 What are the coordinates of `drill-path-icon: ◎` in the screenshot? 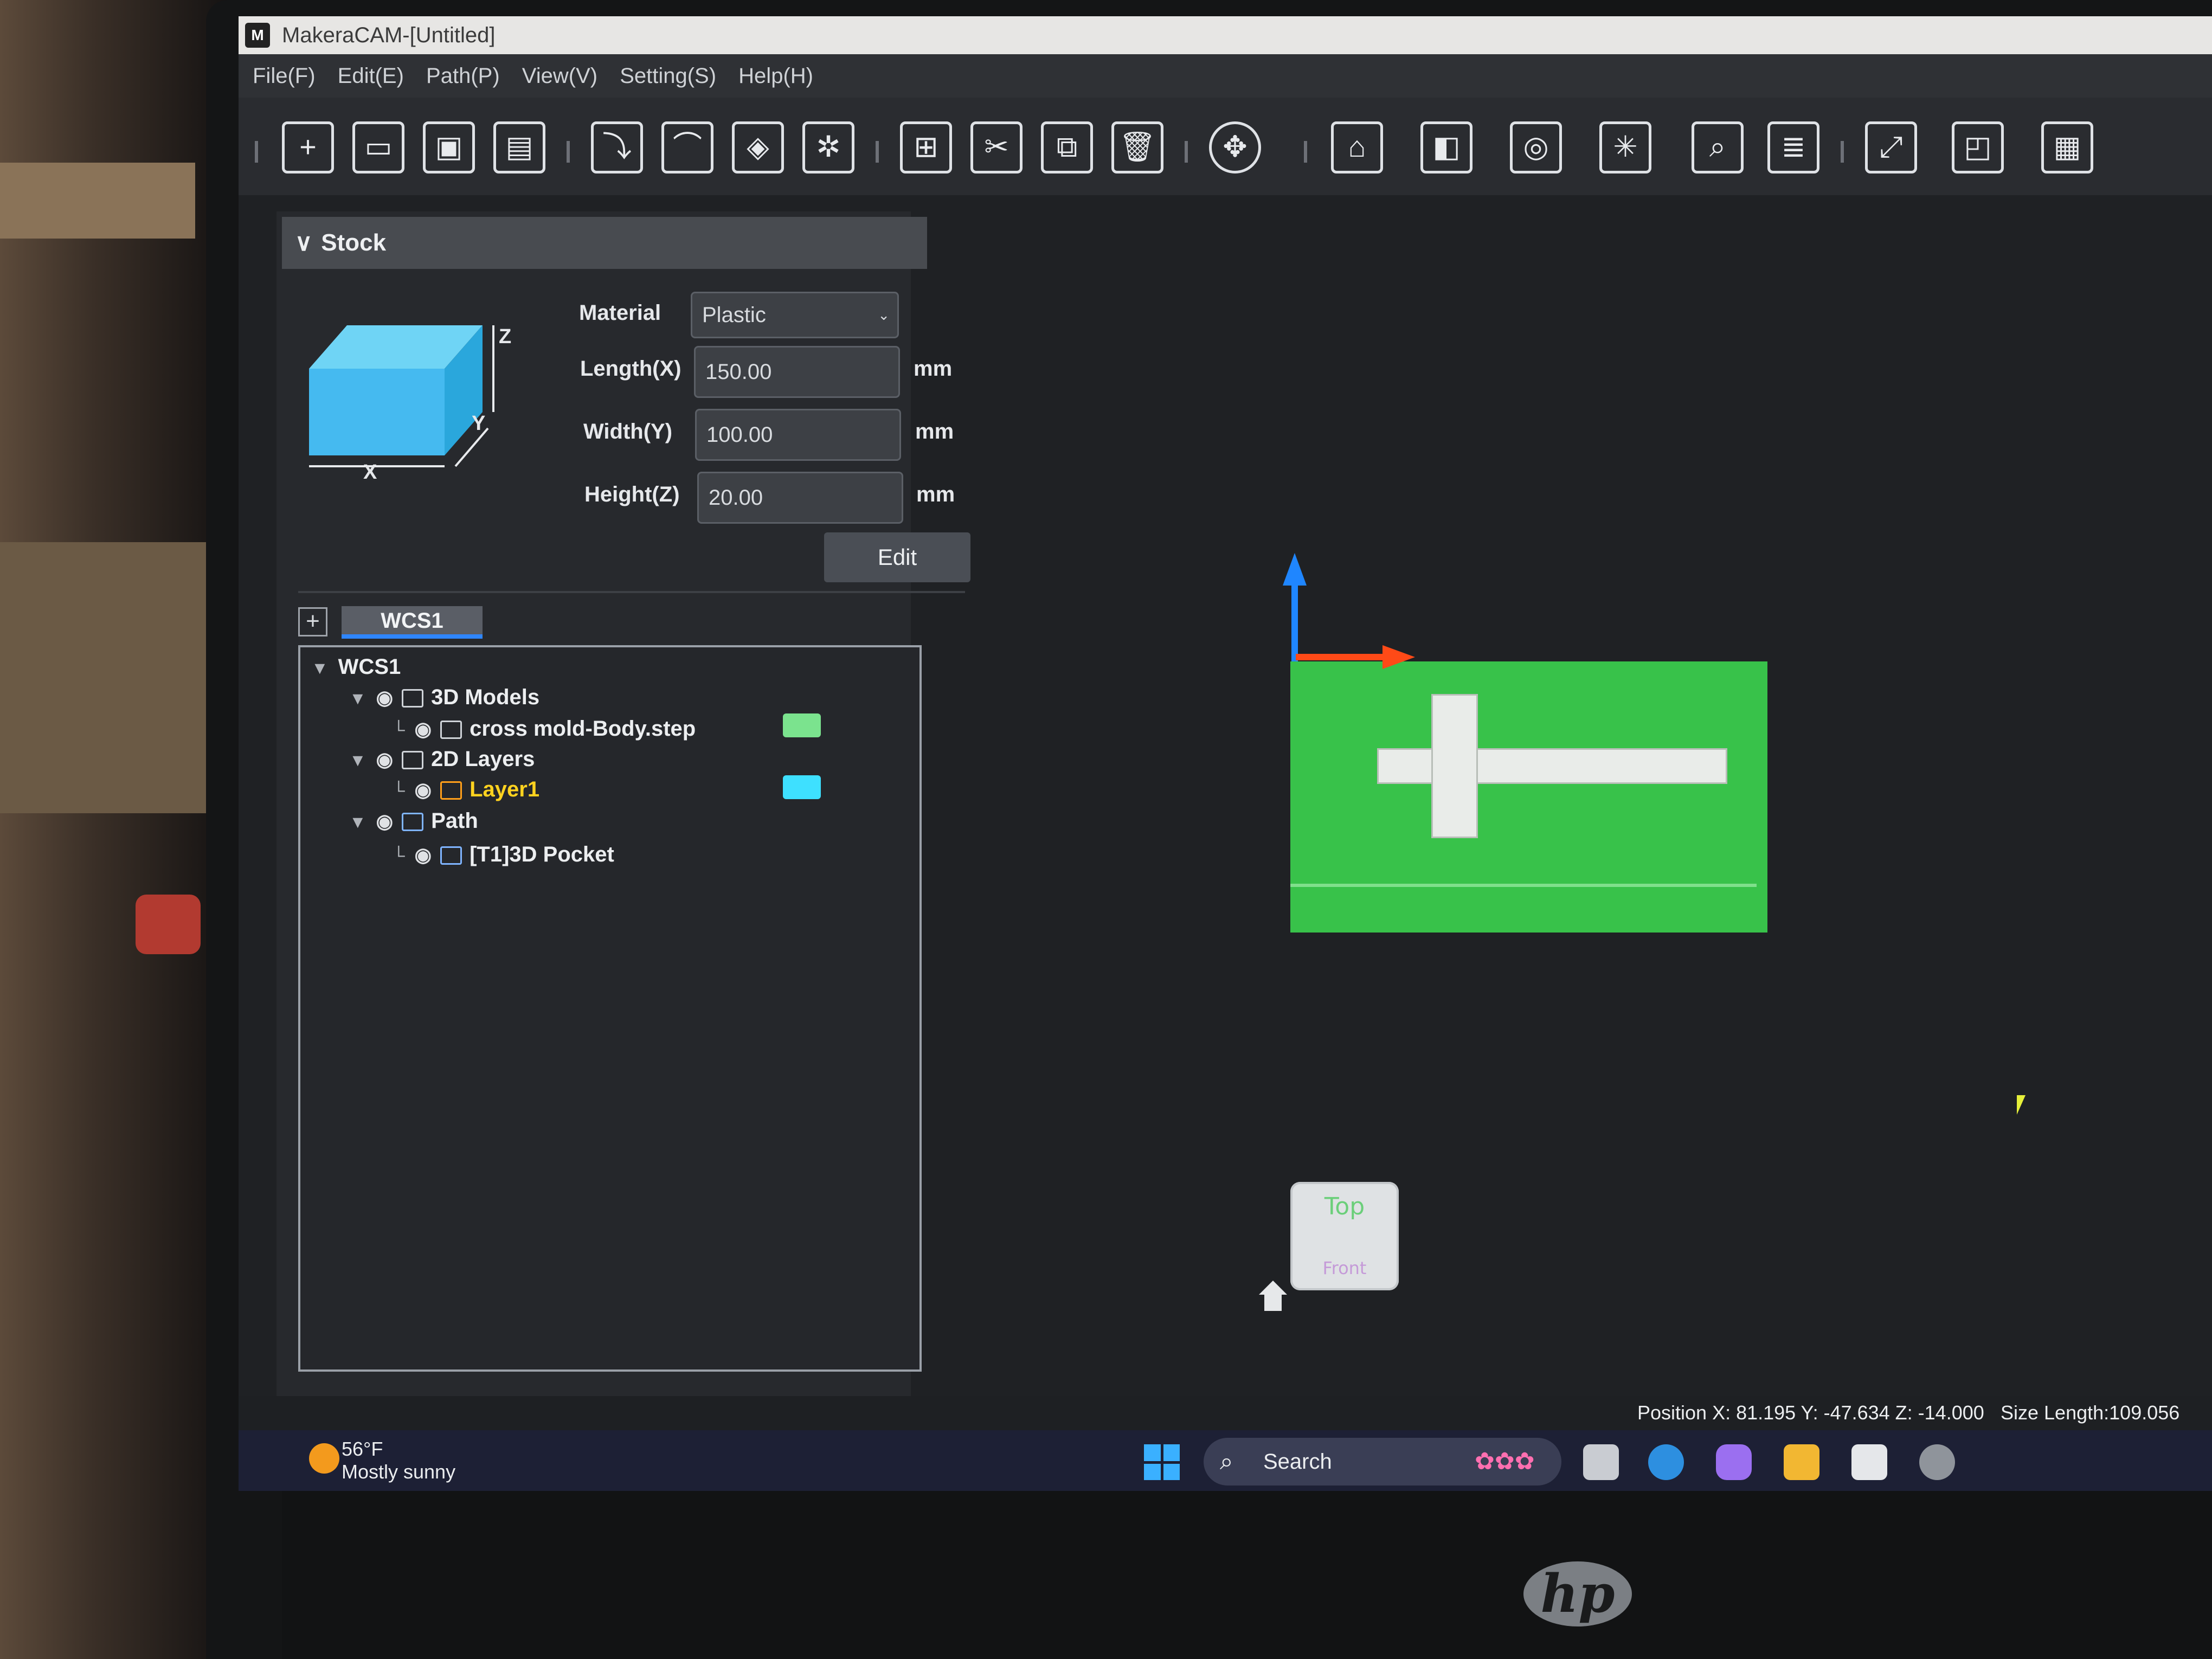 It's located at (1536, 147).